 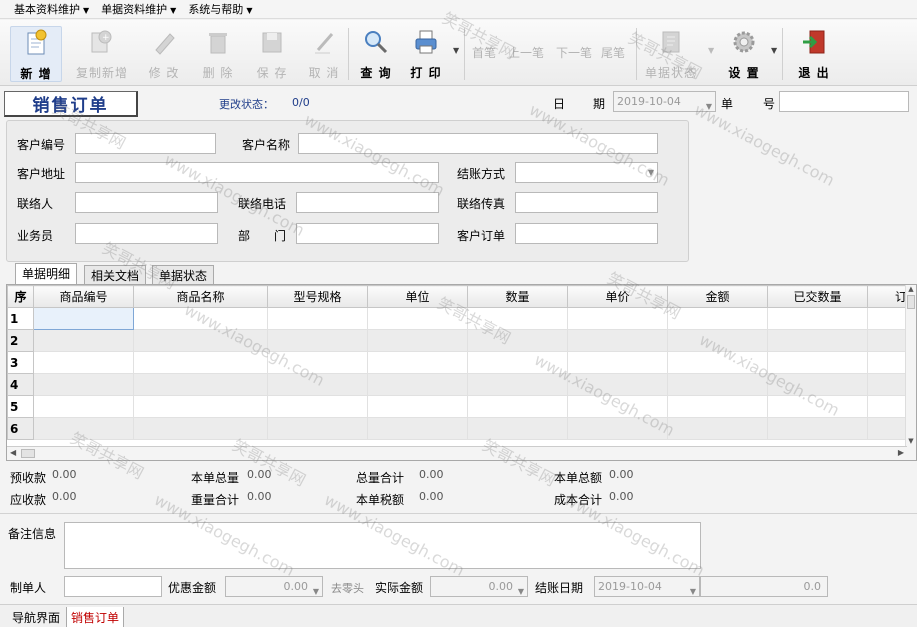 I want to click on first-record-button: 首笔, so click(x=484, y=52).